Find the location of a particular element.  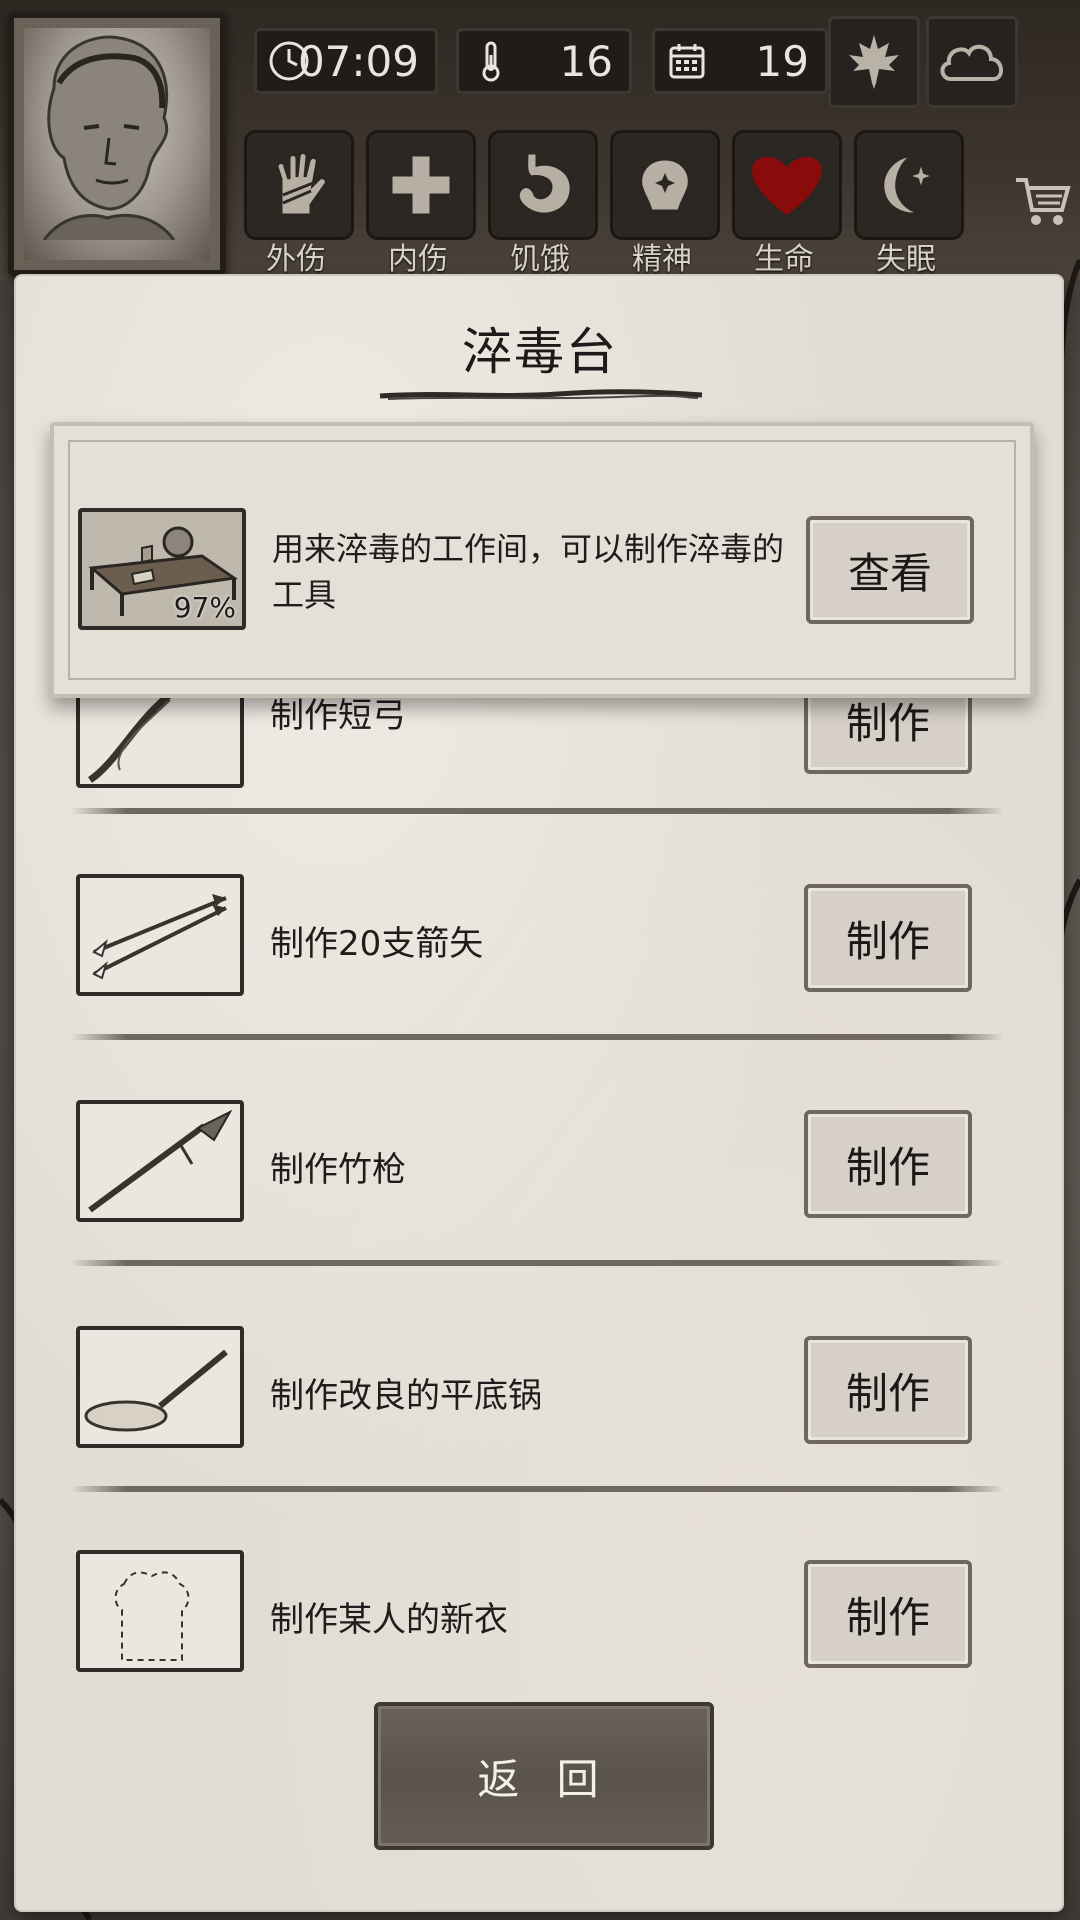

status-label: 精神 is located at coordinates (662, 259).